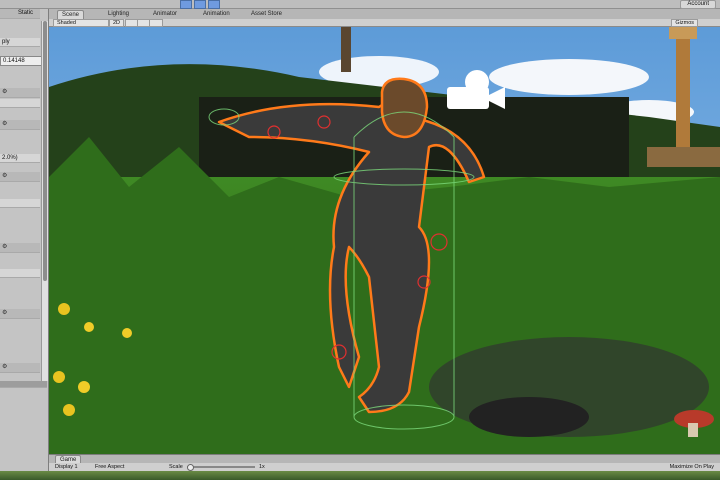  What do you see at coordinates (214, 4) in the screenshot?
I see `scale-tool-icon` at bounding box center [214, 4].